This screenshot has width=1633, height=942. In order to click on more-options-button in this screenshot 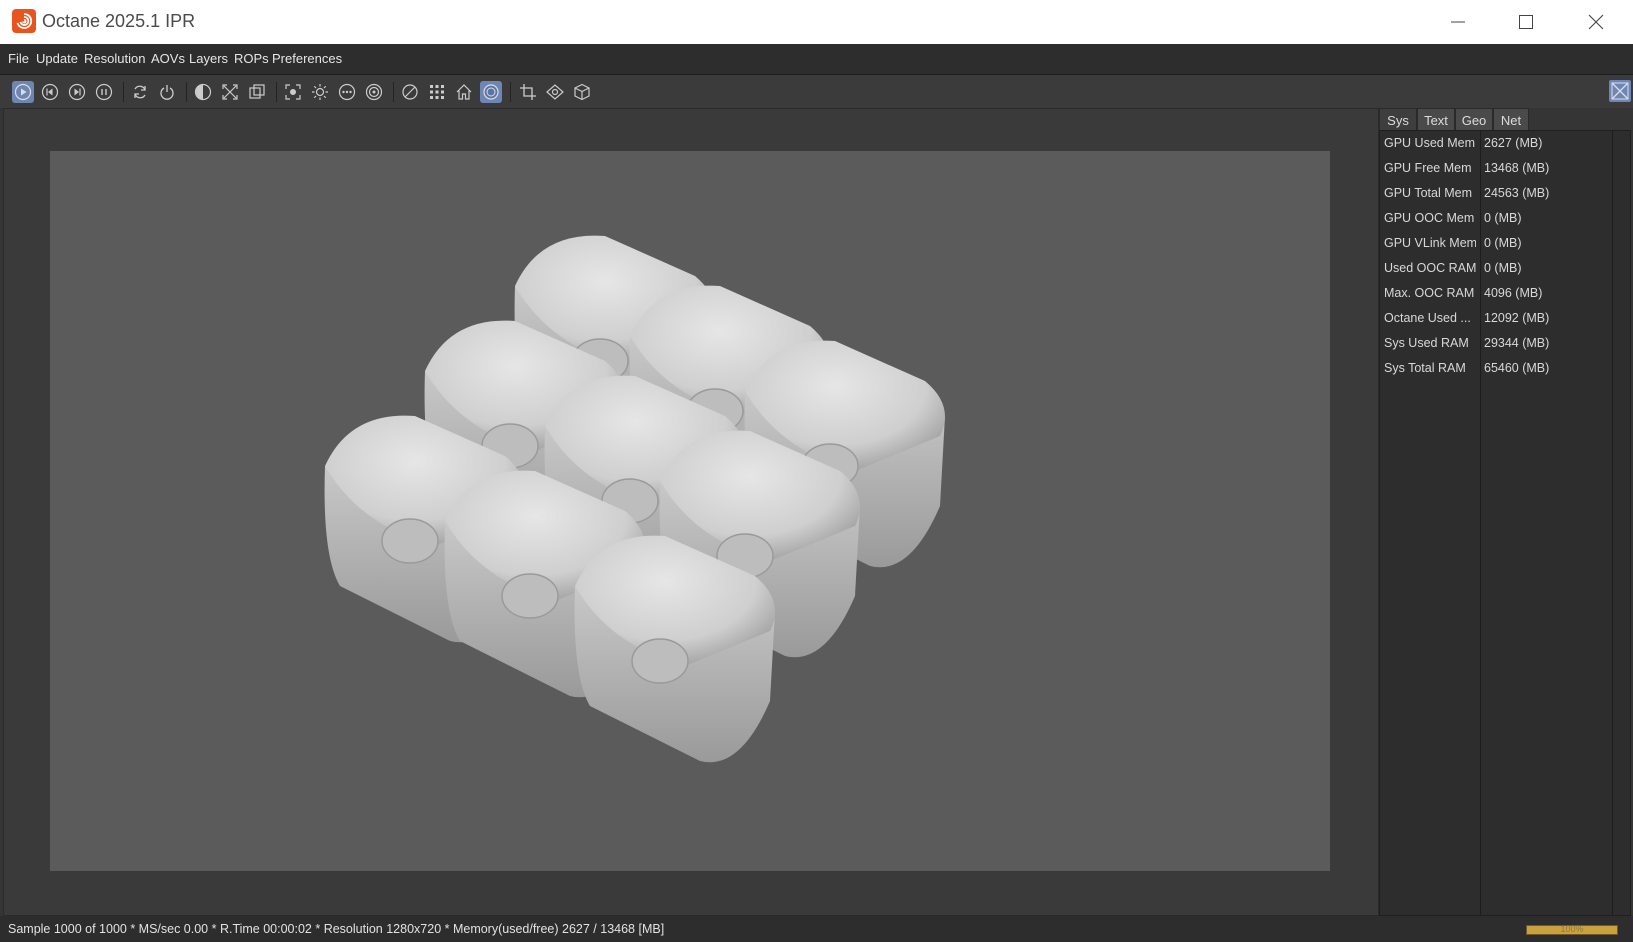, I will do `click(347, 92)`.